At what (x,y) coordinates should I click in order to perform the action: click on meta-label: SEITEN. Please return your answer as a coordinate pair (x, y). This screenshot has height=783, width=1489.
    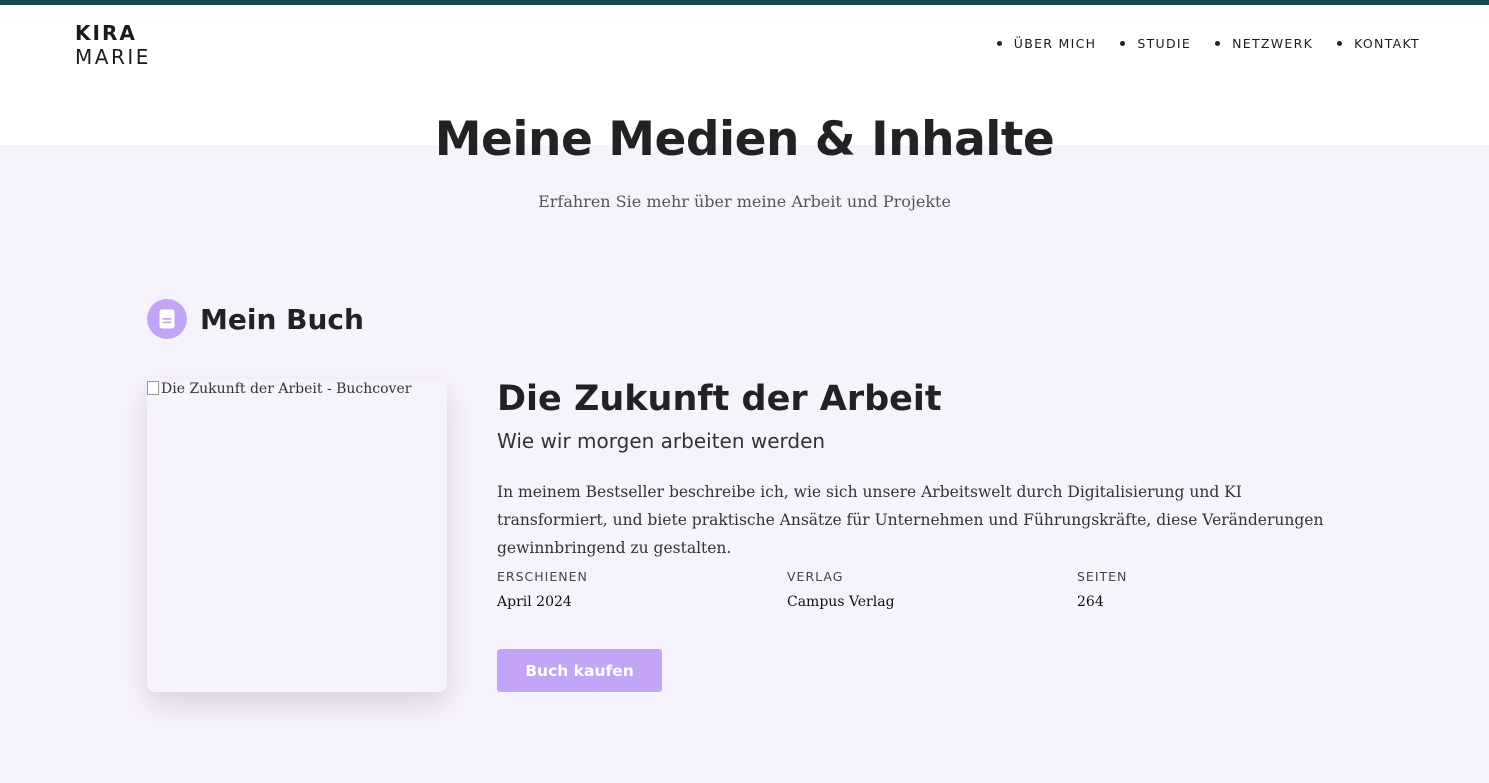
    Looking at the image, I should click on (1102, 576).